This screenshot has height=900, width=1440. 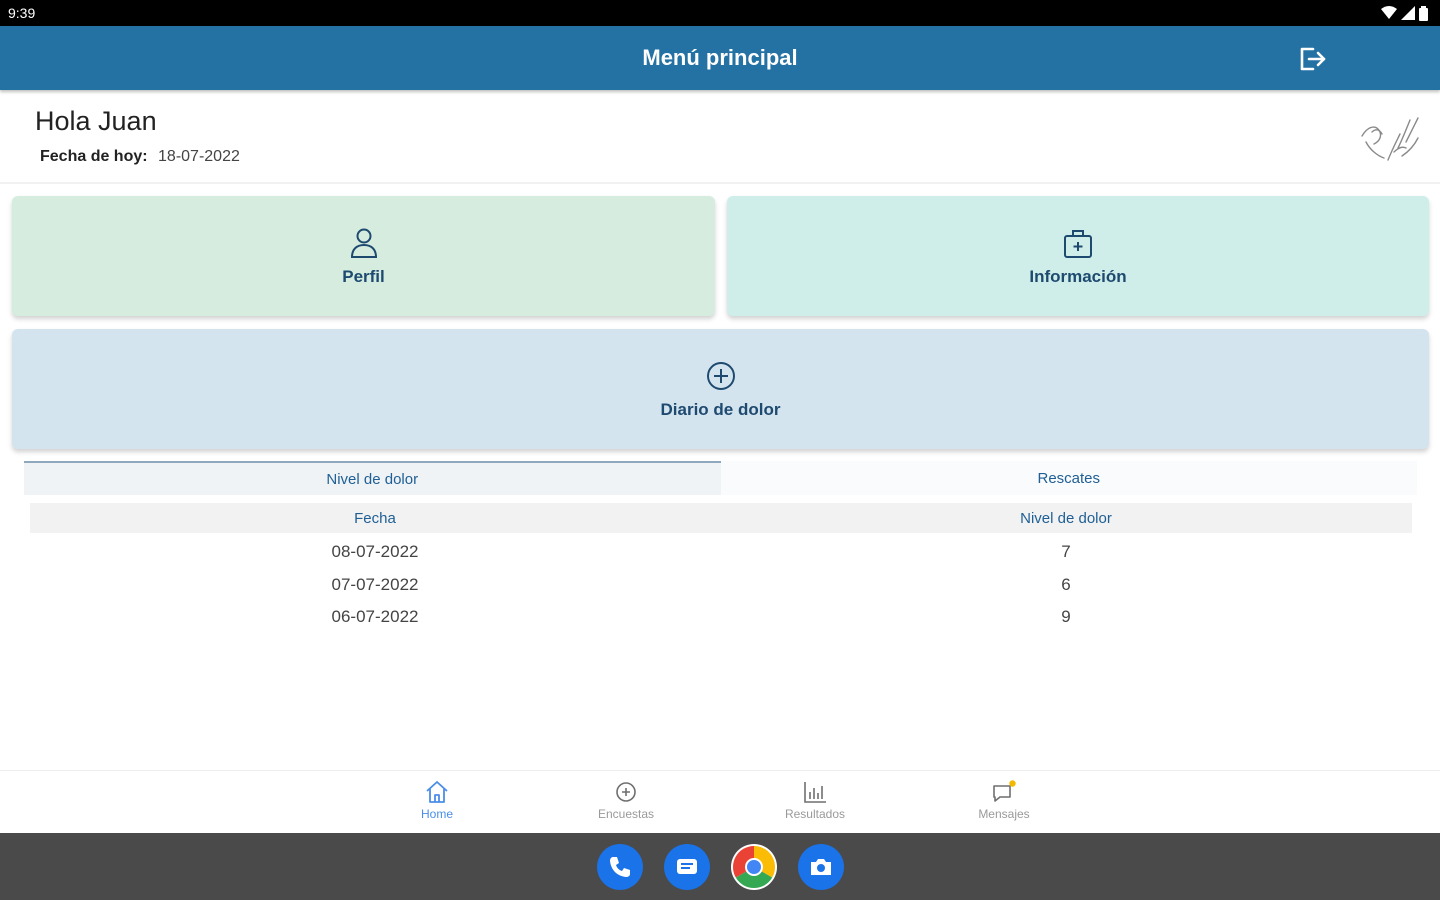 I want to click on camera-app-icon, so click(x=821, y=867).